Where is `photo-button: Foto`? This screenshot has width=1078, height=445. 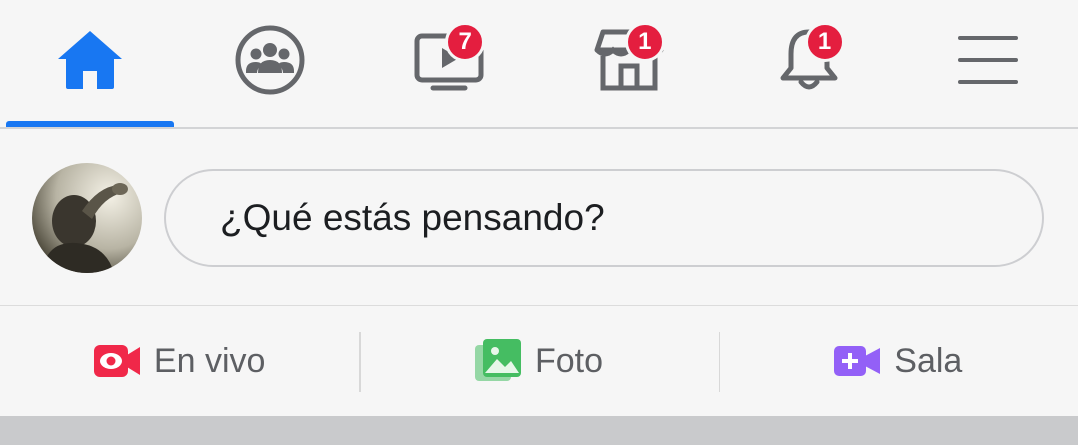
photo-button: Foto is located at coordinates (538, 361).